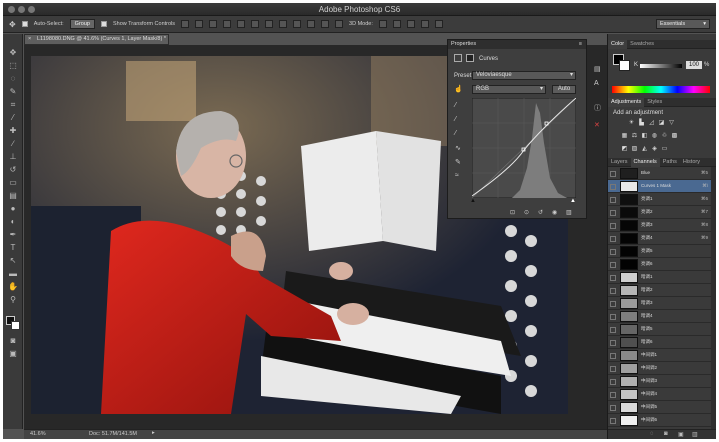 Image resolution: width=719 pixels, height=442 pixels. Describe the element at coordinates (659, 238) in the screenshot. I see `channel-row: 亮调4 ⌘9` at that location.